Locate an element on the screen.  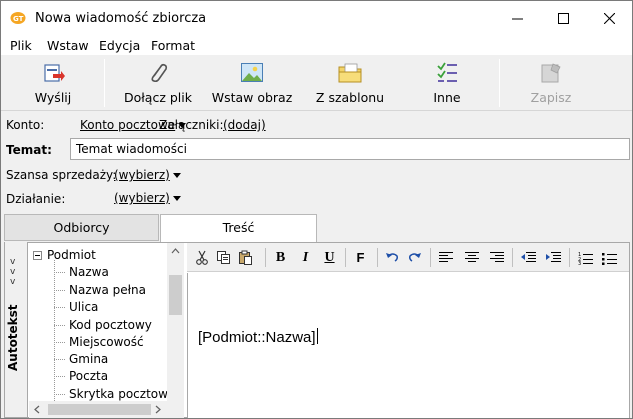
svg-text: GT is located at coordinates (18, 19).